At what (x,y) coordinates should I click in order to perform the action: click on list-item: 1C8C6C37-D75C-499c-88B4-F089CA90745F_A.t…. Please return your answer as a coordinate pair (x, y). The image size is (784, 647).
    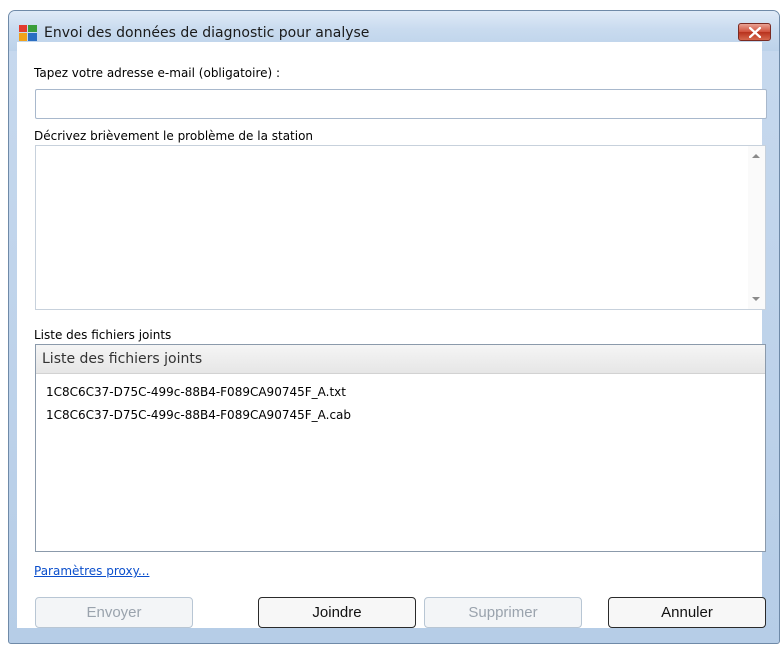
    Looking at the image, I should click on (196, 392).